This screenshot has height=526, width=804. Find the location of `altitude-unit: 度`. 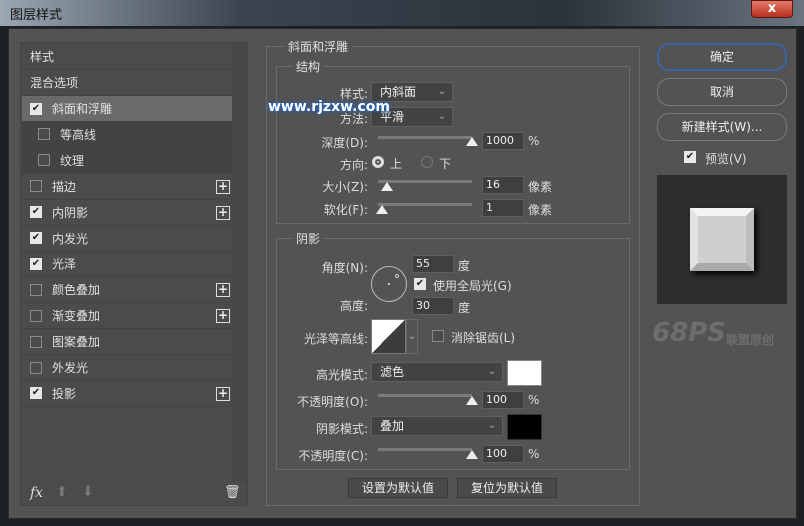

altitude-unit: 度 is located at coordinates (464, 308).